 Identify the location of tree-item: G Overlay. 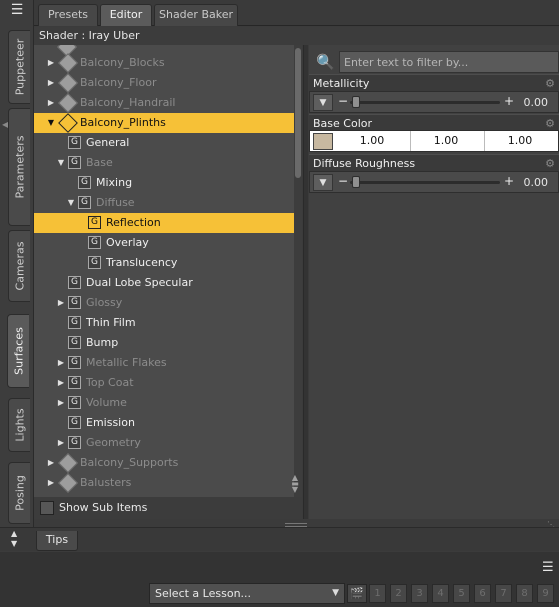
(164, 243).